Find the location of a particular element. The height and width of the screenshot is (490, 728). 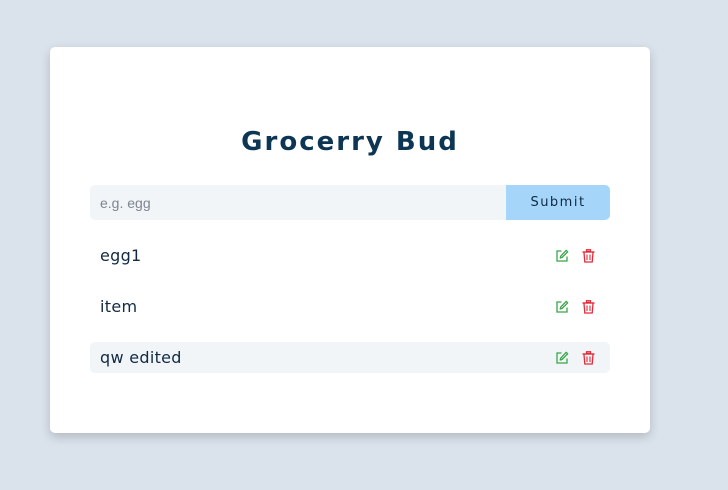

page-title: Grocerry Bud is located at coordinates (350, 142).